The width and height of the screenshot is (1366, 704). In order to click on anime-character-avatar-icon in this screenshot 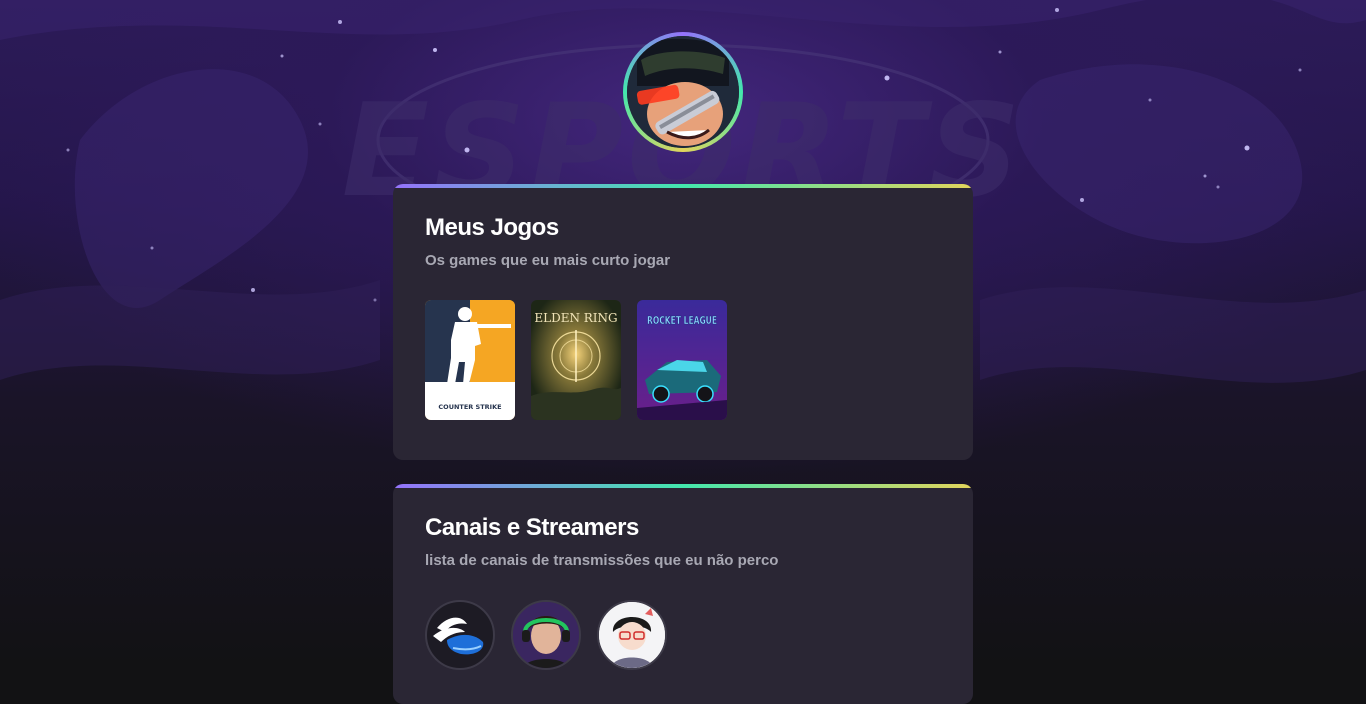, I will do `click(683, 92)`.